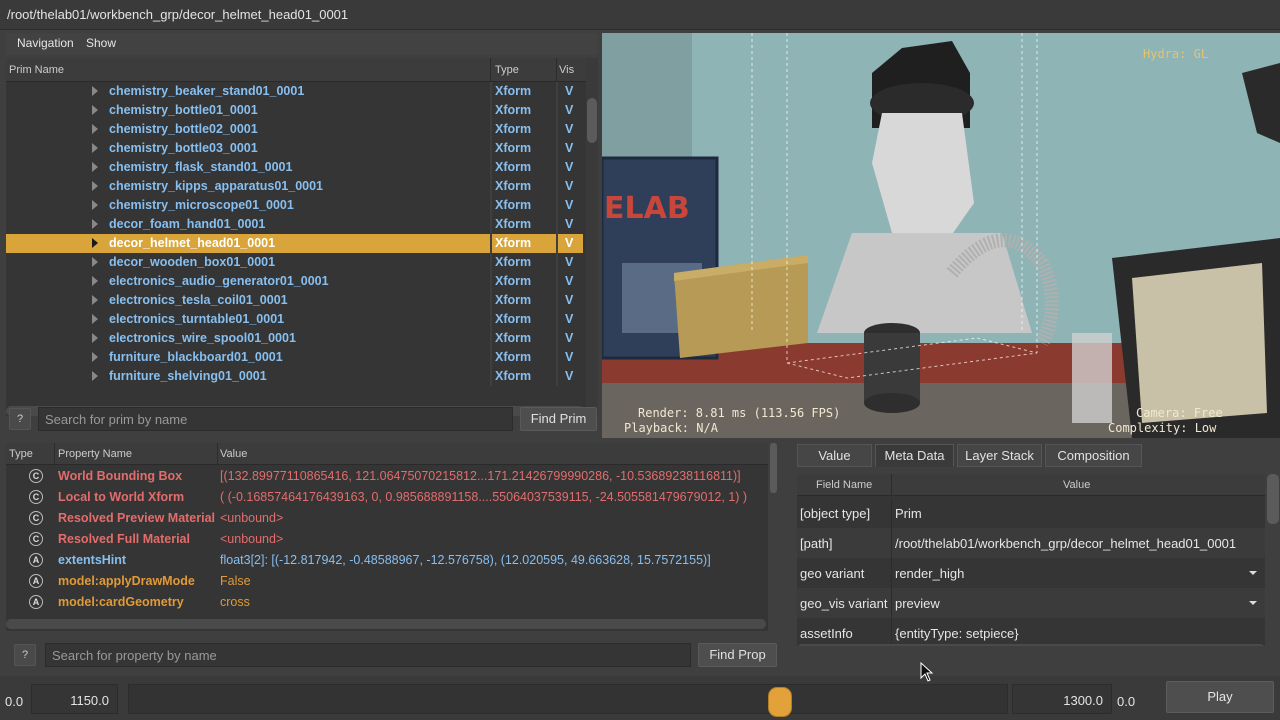 The height and width of the screenshot is (720, 1280). I want to click on property-horizontal-scrollbar, so click(386, 624).